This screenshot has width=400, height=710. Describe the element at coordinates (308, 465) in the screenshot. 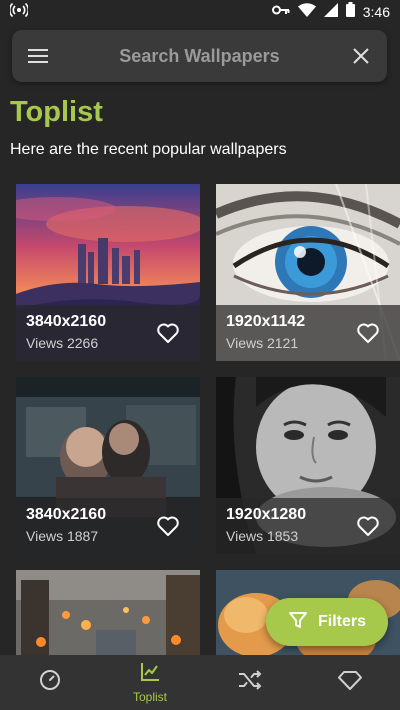

I see `wallpaper-card: 1920x1280 Views 1853` at that location.